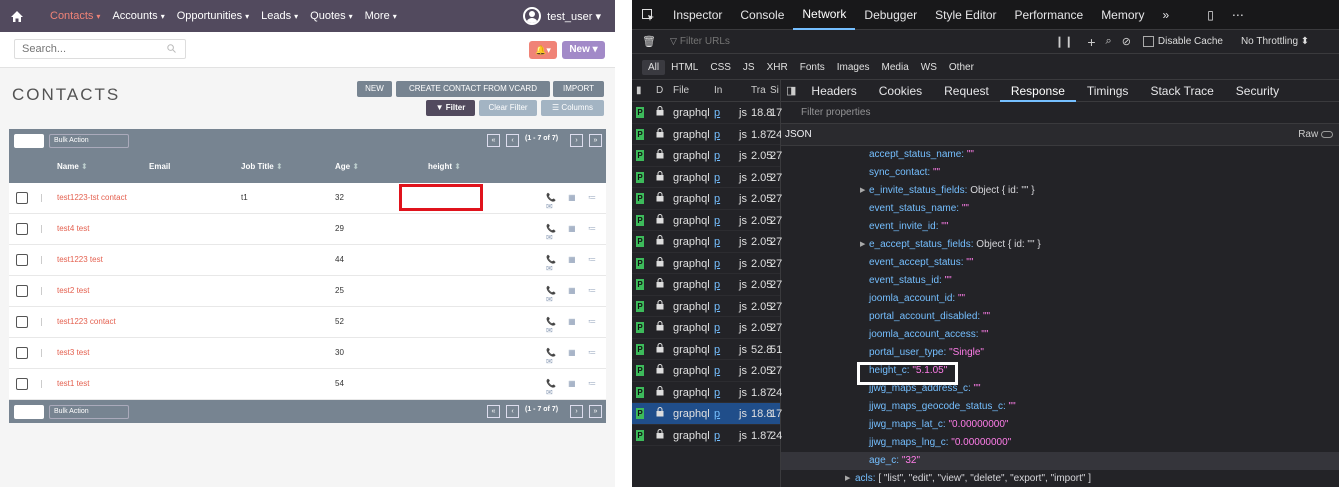 This screenshot has height=488, width=1339. Describe the element at coordinates (762, 15) in the screenshot. I see `tab-console: Console` at that location.